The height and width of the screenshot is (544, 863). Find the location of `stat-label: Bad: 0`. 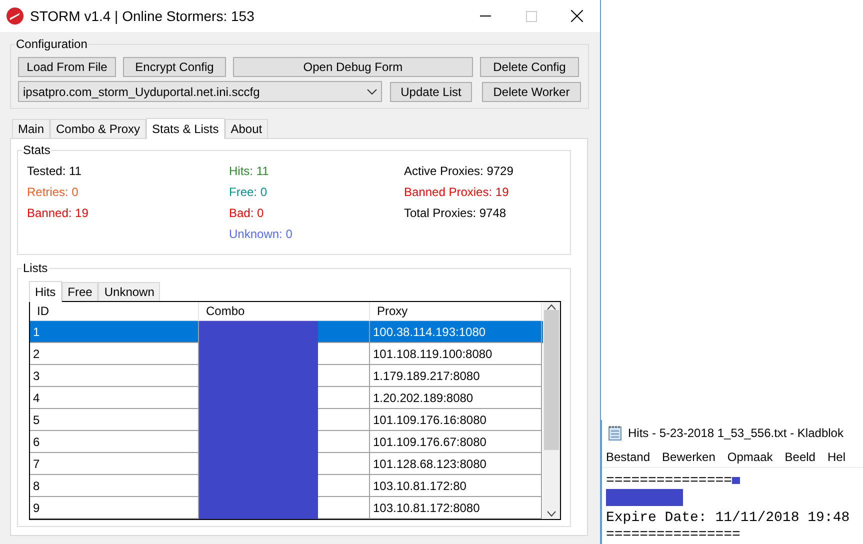

stat-label: Bad: 0 is located at coordinates (247, 213).